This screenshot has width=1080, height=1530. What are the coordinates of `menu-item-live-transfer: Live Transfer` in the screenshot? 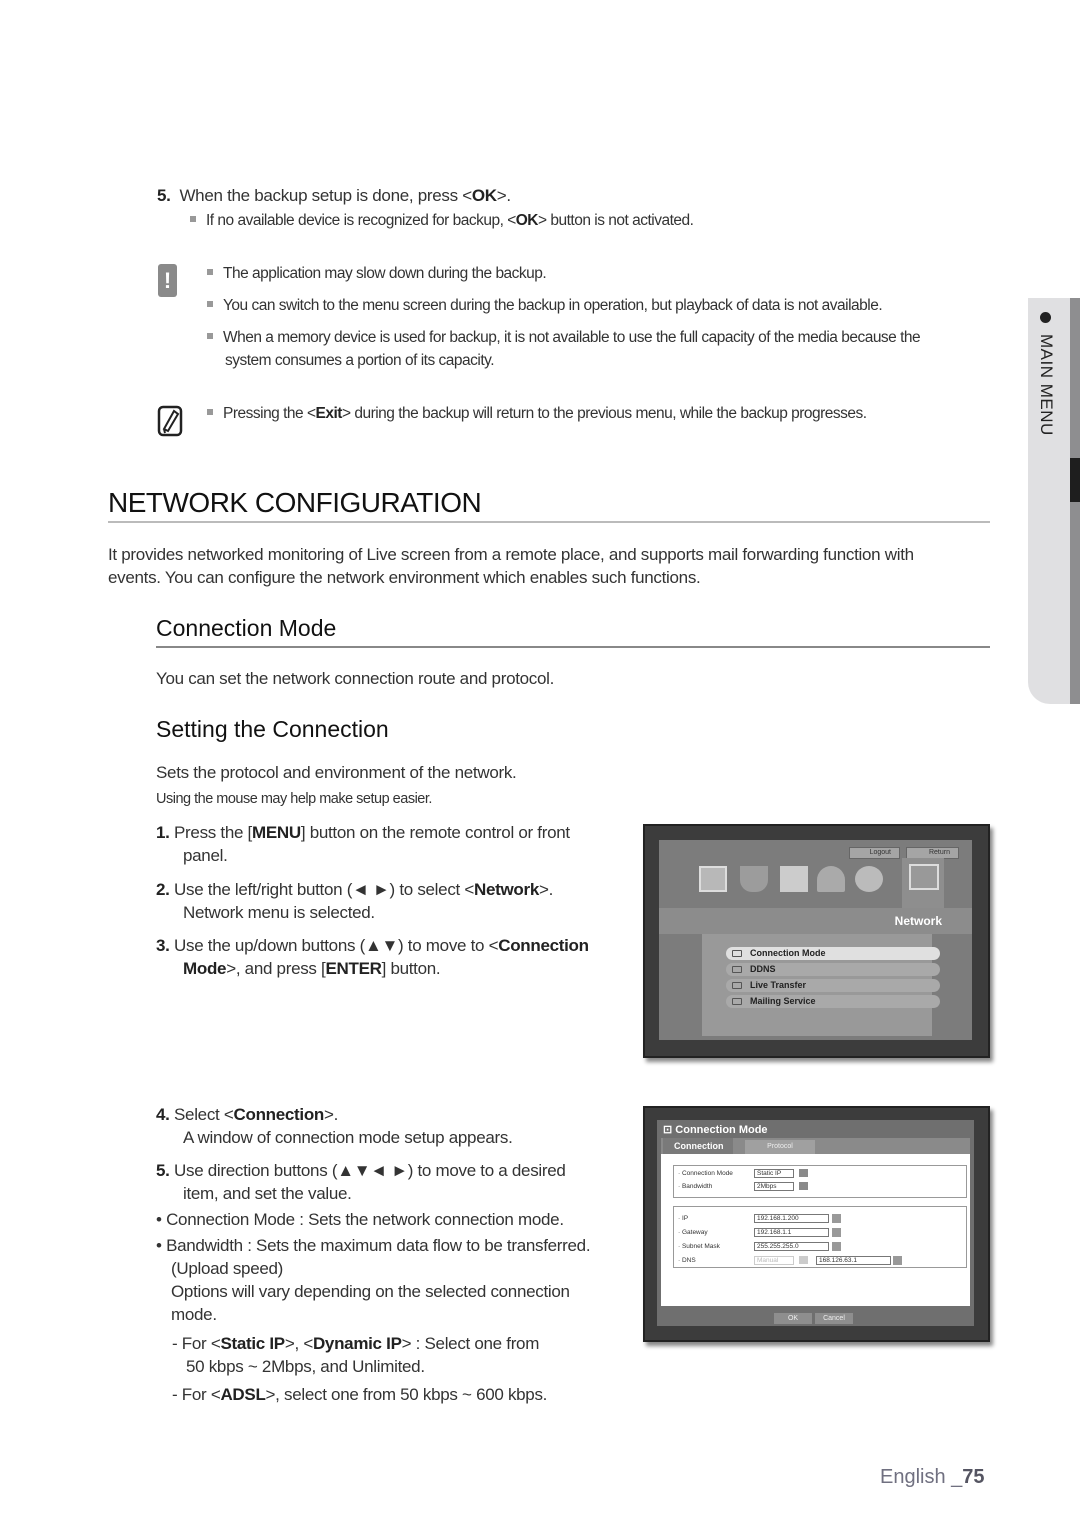 It's located at (833, 985).